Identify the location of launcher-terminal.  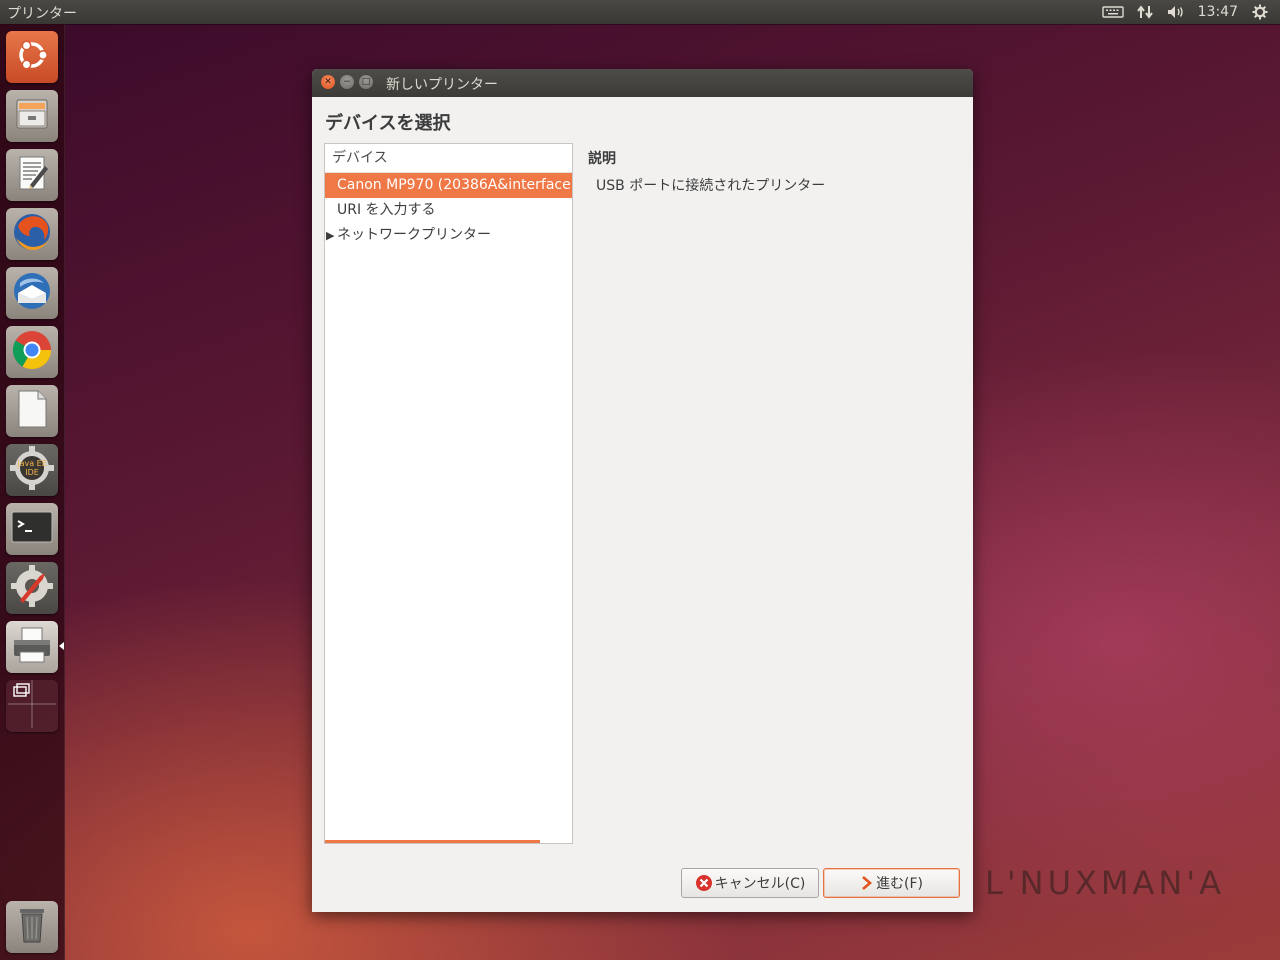
(32, 529).